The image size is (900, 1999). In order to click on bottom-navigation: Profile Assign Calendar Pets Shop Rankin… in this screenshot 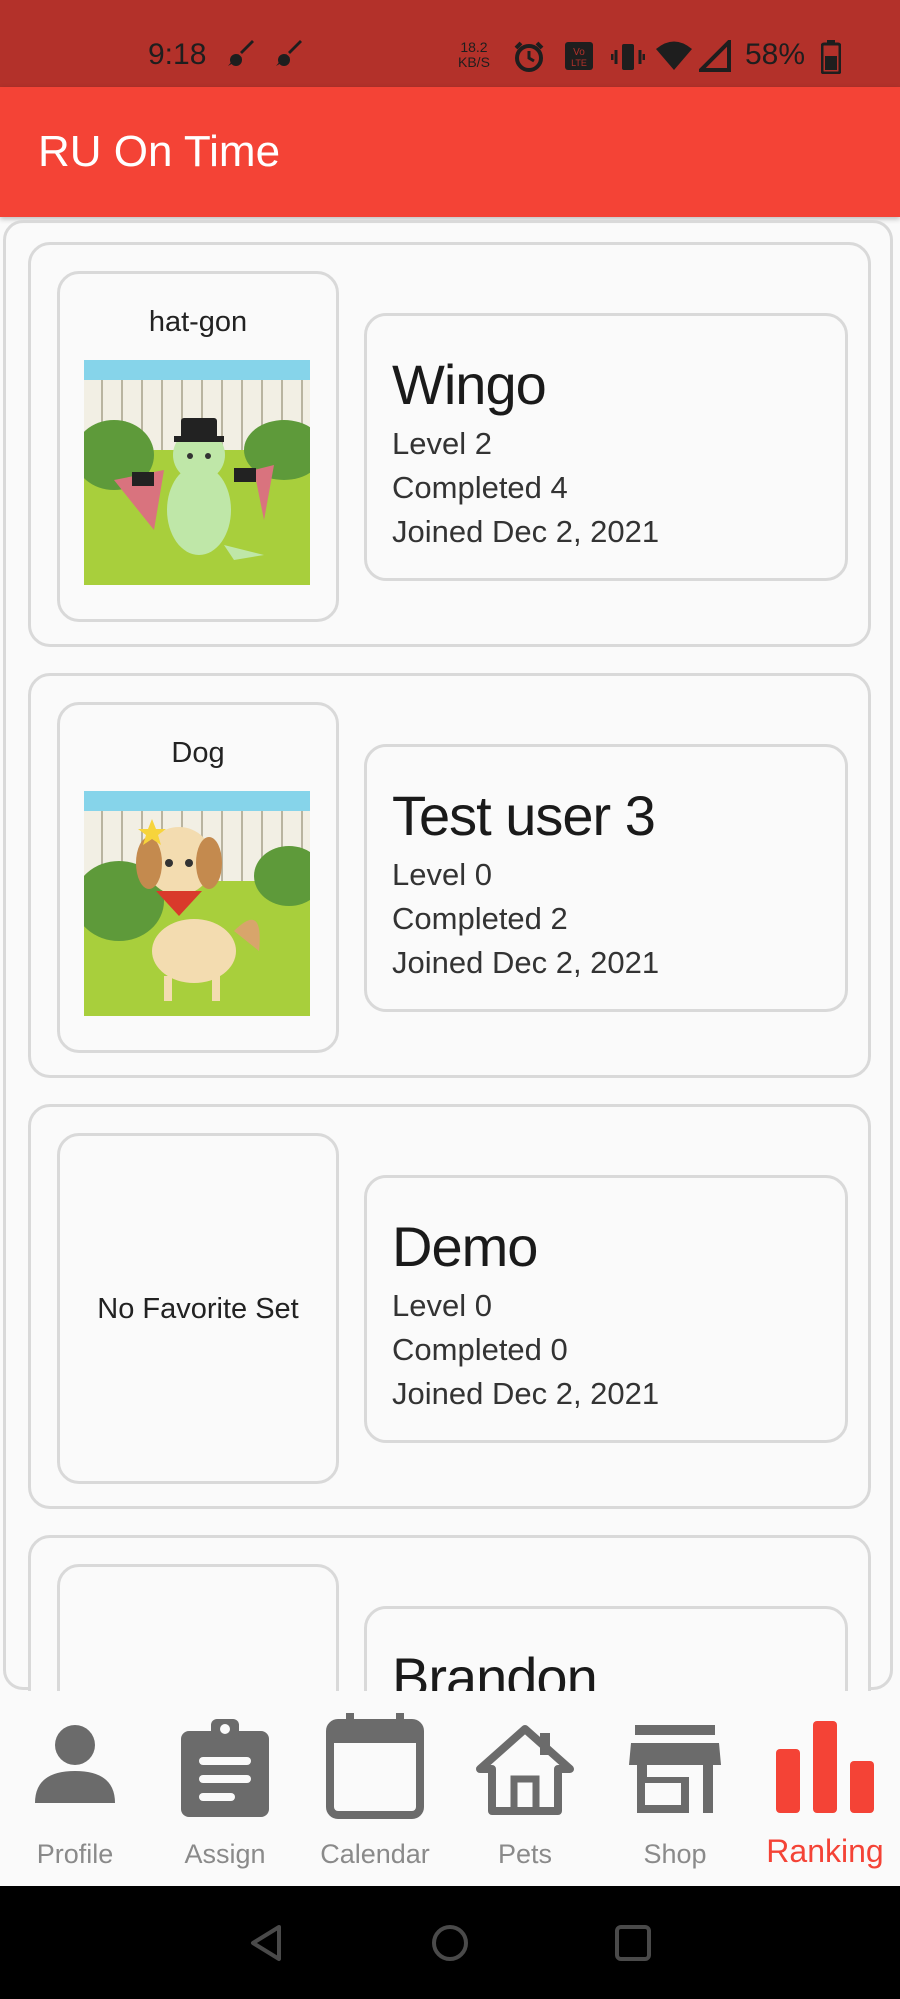, I will do `click(450, 1788)`.